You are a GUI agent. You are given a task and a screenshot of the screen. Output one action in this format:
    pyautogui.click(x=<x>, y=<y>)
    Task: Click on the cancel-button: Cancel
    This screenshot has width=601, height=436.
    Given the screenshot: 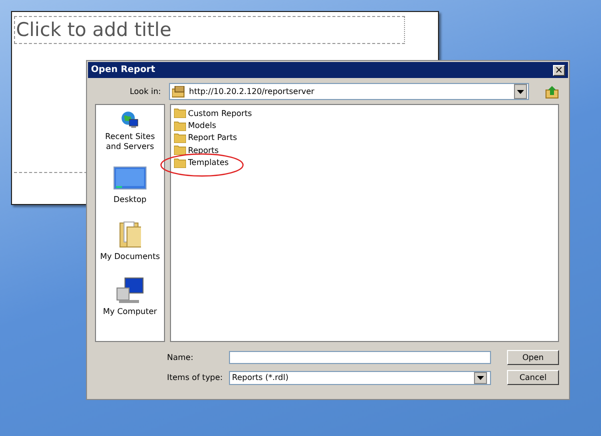 What is the action you would take?
    pyautogui.click(x=533, y=377)
    